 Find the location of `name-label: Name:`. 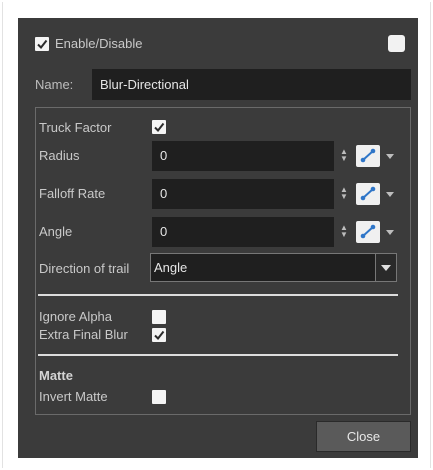

name-label: Name: is located at coordinates (54, 84).